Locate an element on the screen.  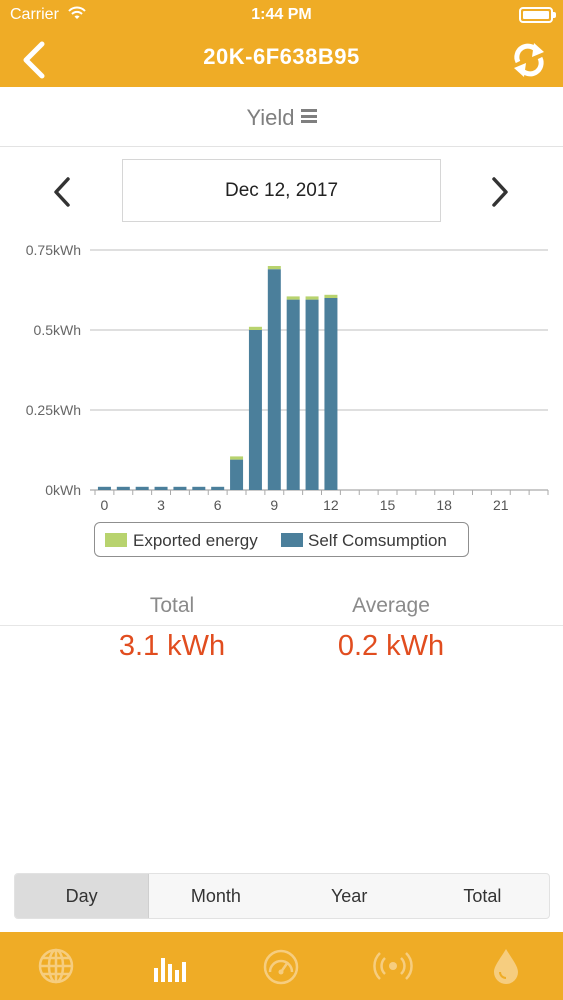
x-tick-label: 9 is located at coordinates (274, 505).